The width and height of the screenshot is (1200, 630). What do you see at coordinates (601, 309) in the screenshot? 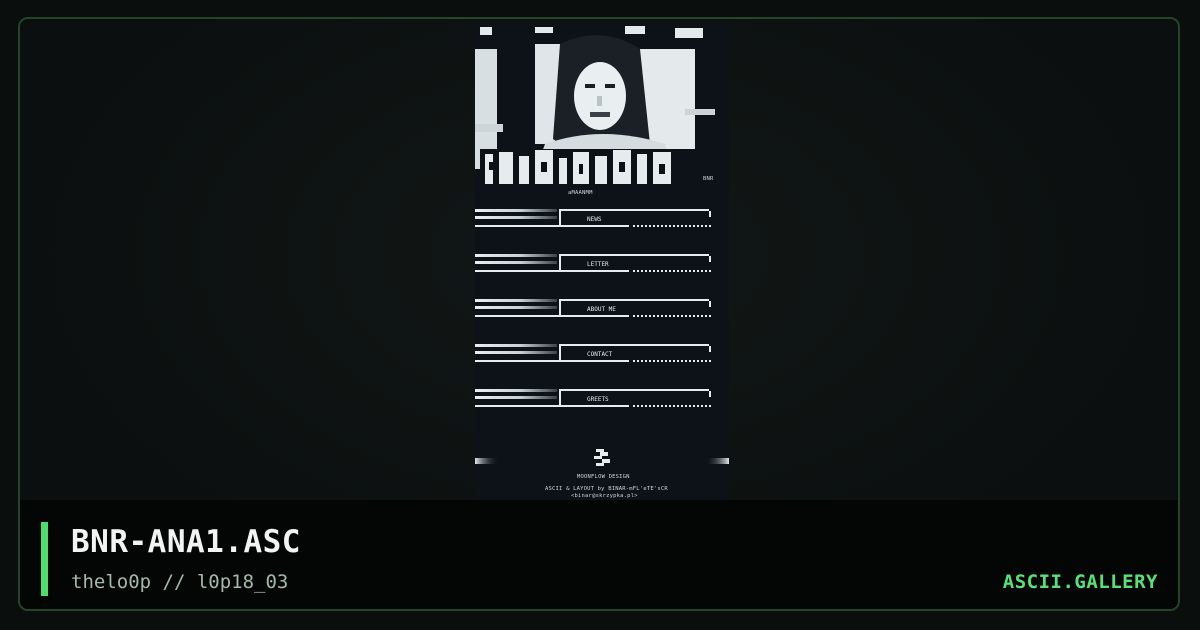
I see `menu-item-label: ABOUT ME` at bounding box center [601, 309].